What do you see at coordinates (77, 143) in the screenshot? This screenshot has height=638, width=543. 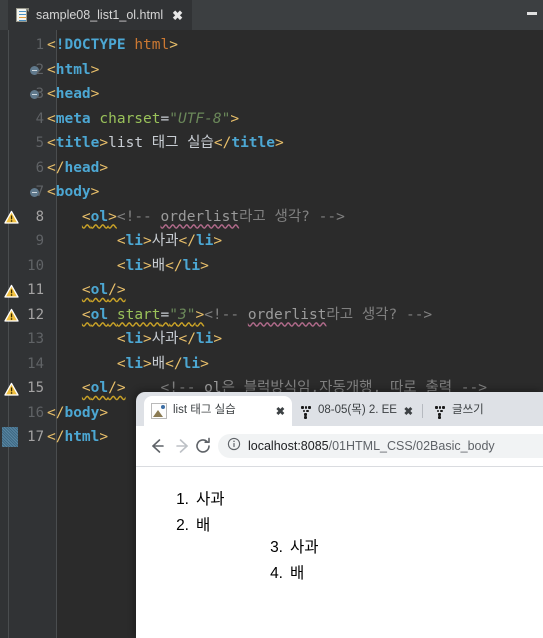 I see `code-token: title` at bounding box center [77, 143].